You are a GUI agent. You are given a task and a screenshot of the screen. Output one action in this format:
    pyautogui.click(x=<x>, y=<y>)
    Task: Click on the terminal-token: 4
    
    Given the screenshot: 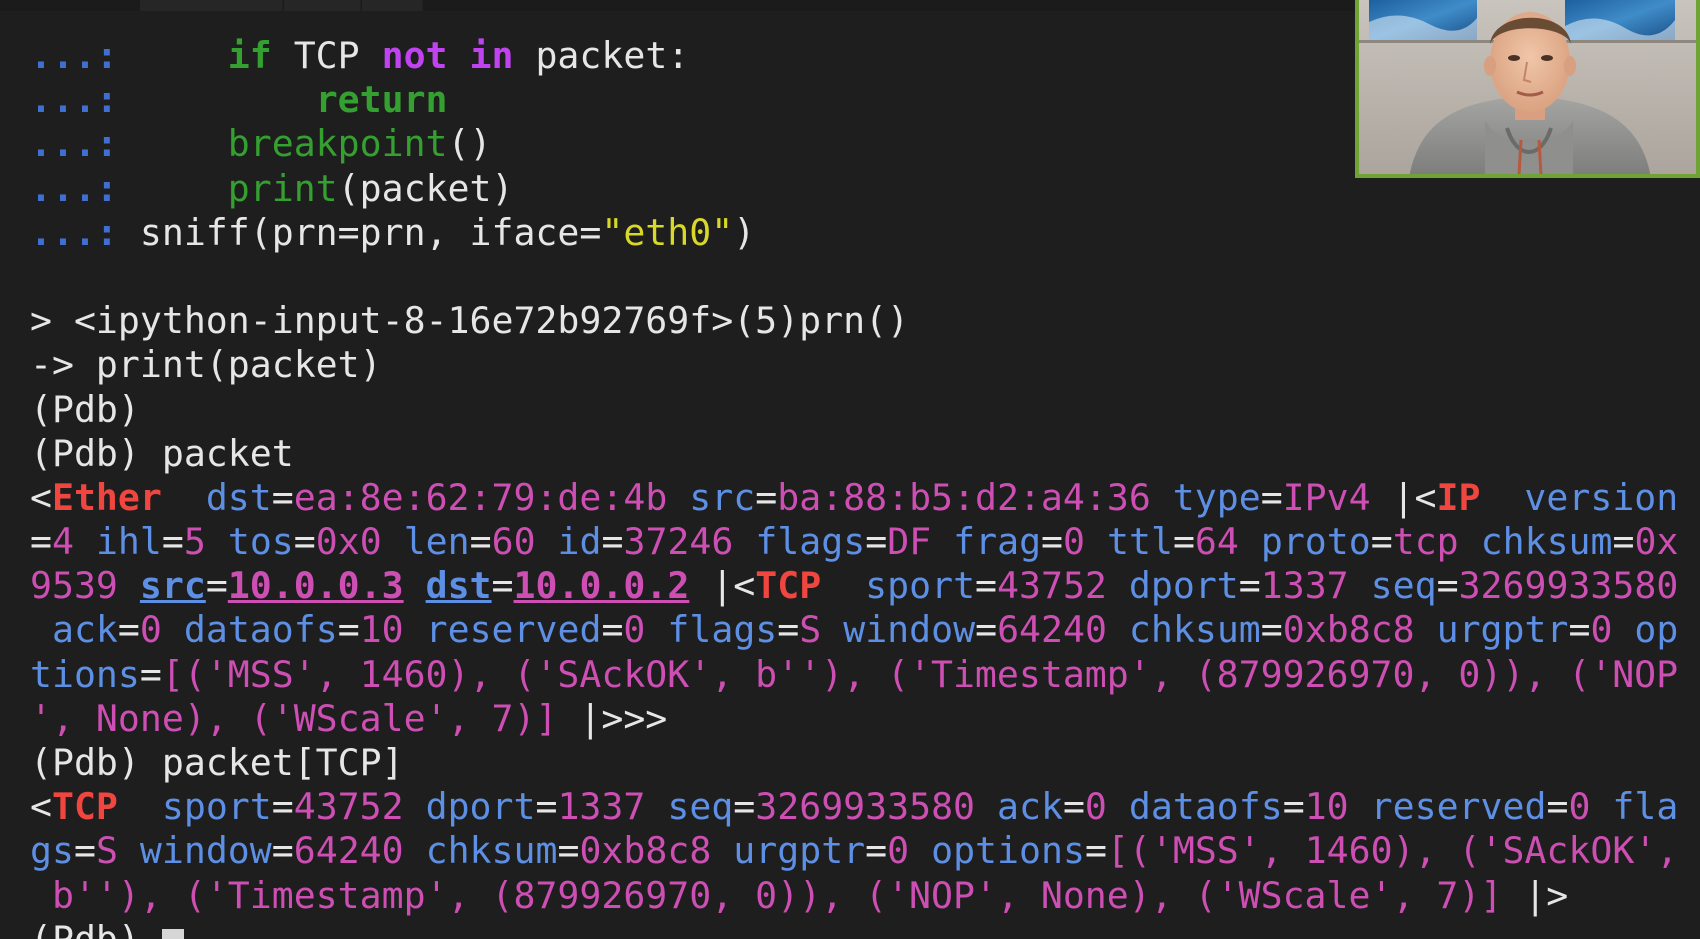 What is the action you would take?
    pyautogui.click(x=62, y=542)
    